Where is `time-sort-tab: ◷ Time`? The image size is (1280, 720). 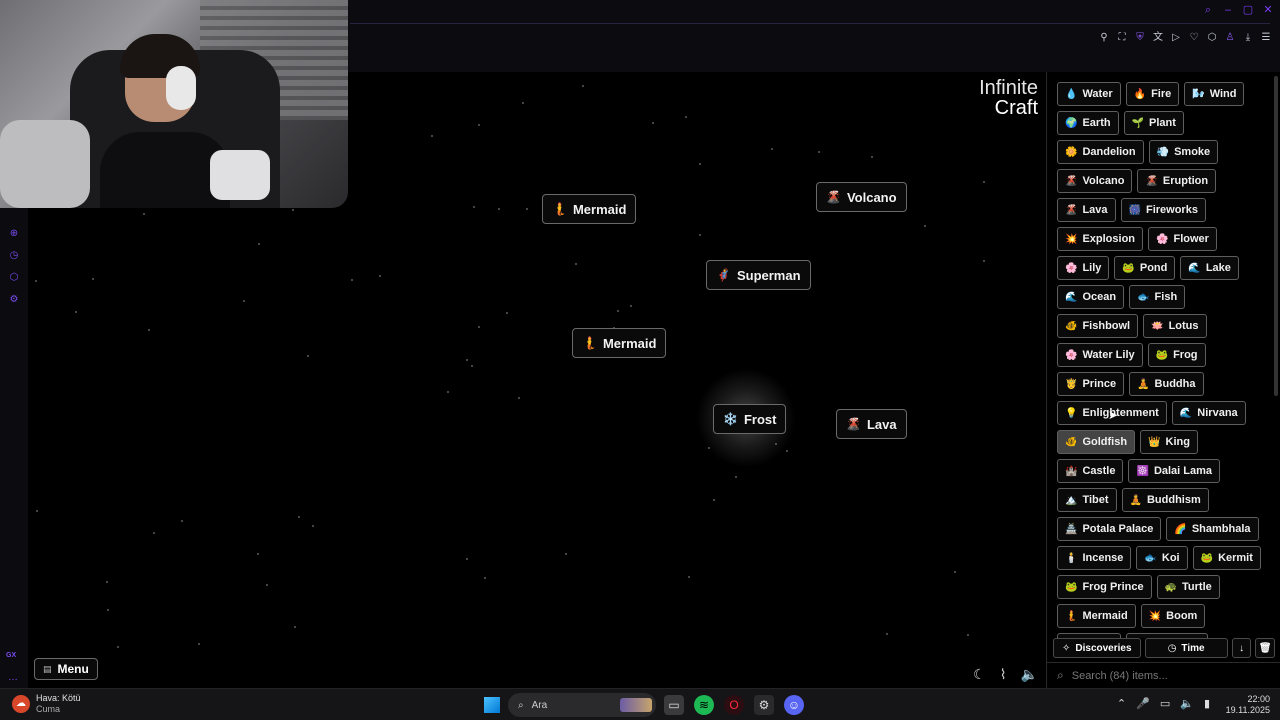
time-sort-tab: ◷ Time is located at coordinates (1186, 648).